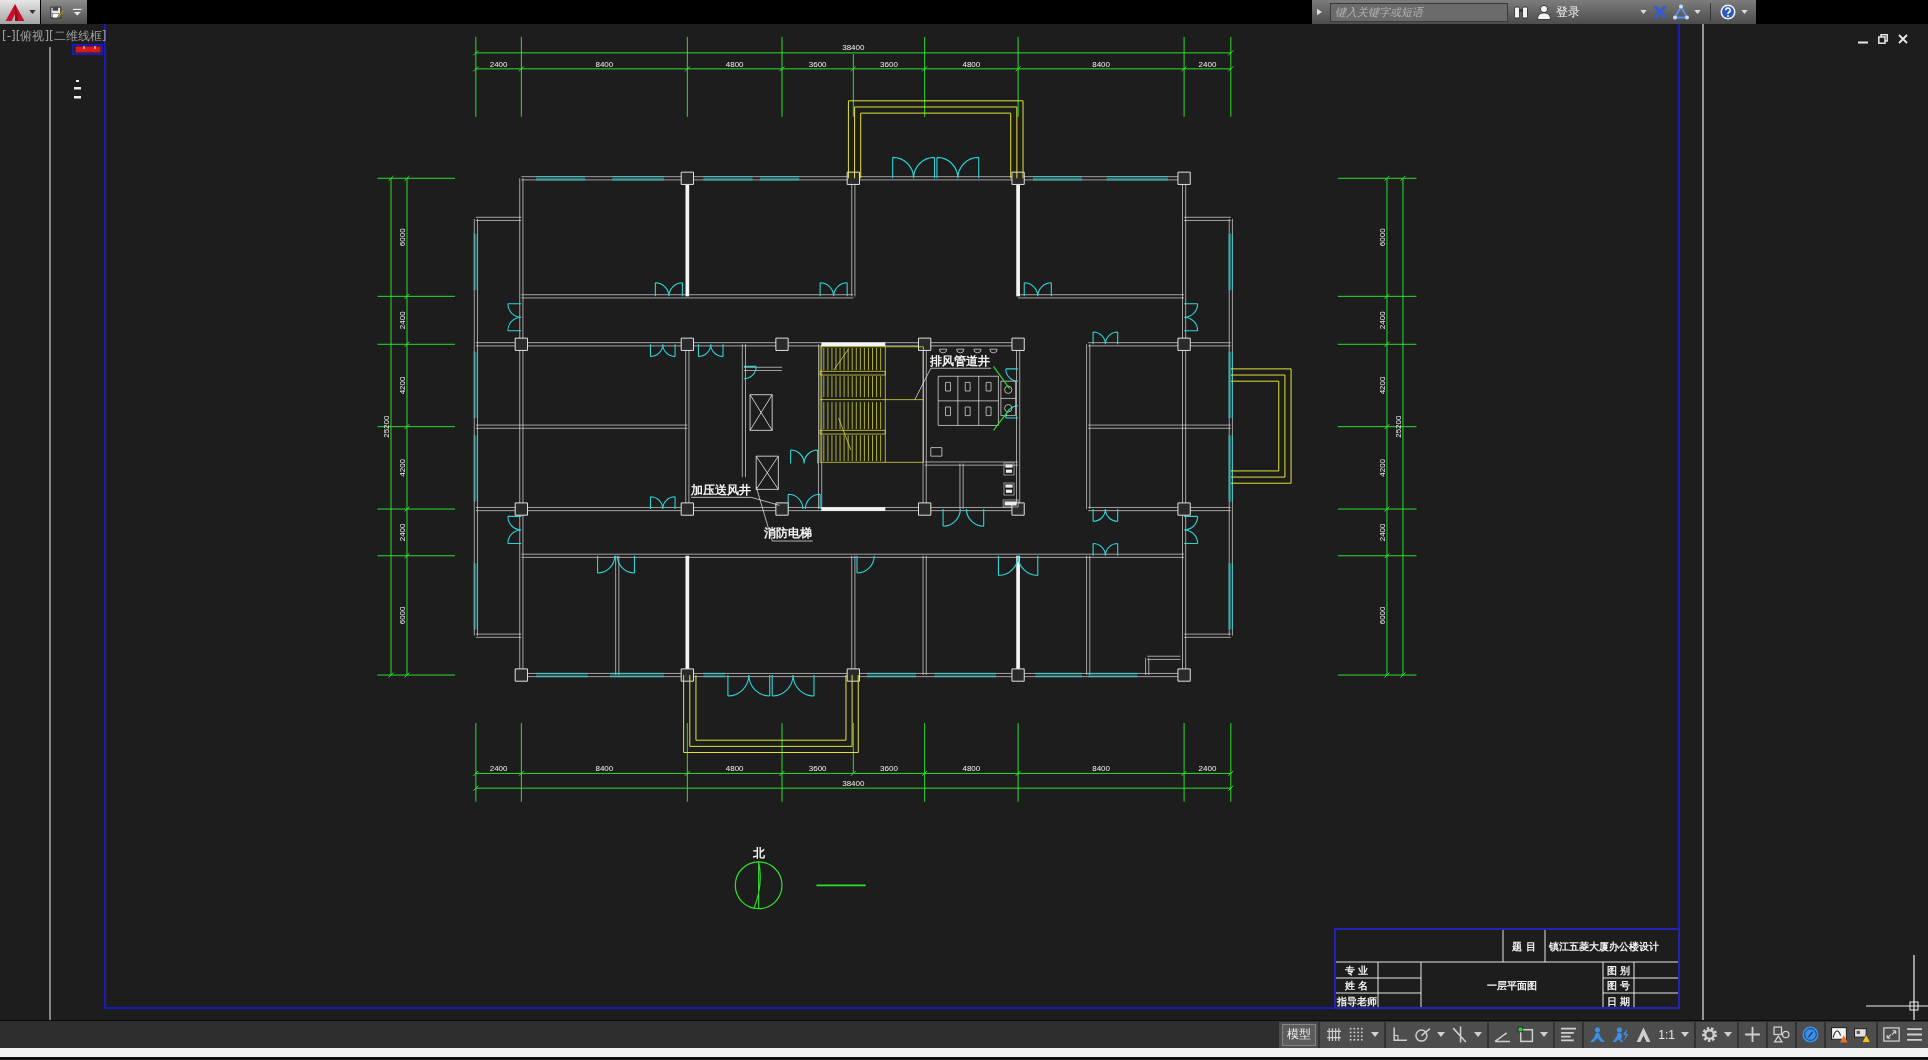  Describe the element at coordinates (1673, 1034) in the screenshot. I see `scale-list-button: 1:1` at that location.